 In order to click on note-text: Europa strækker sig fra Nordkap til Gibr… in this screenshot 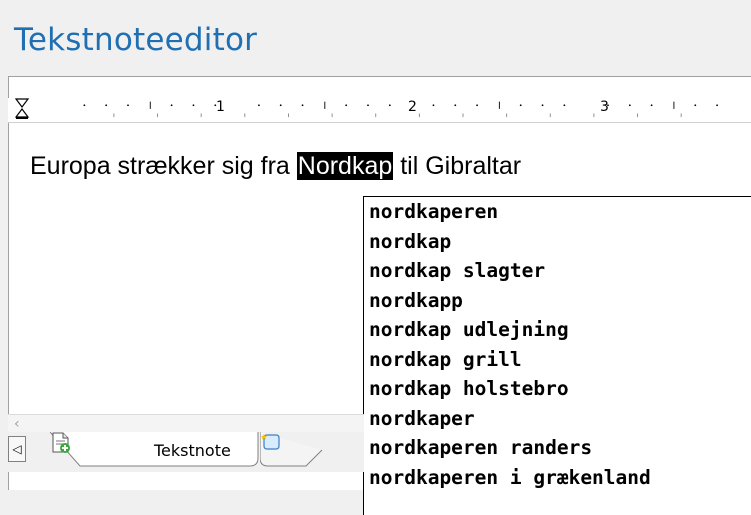, I will do `click(275, 166)`.